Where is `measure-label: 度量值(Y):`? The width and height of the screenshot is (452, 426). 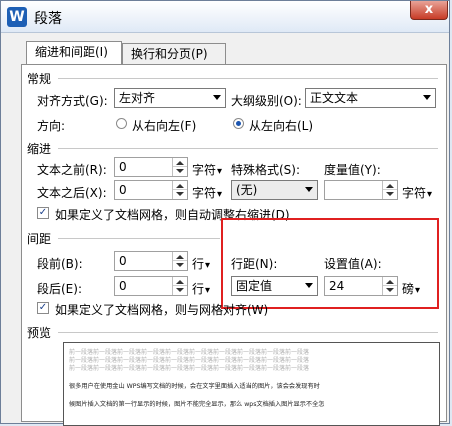
measure-label: 度量值(Y): is located at coordinates (352, 170).